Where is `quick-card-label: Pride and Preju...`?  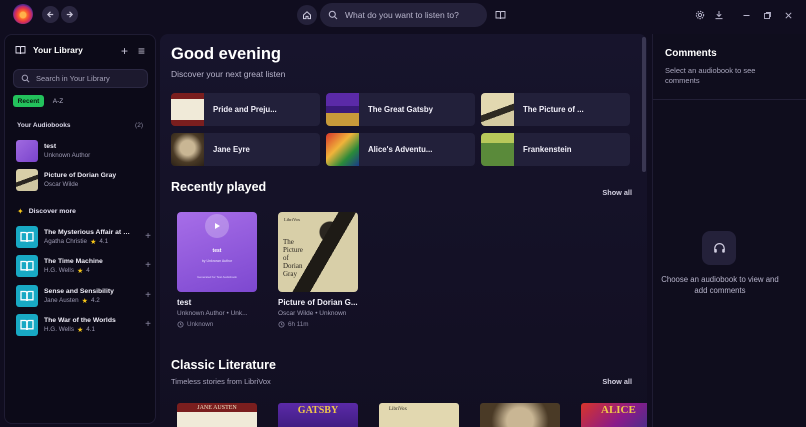 quick-card-label: Pride and Preju... is located at coordinates (245, 109).